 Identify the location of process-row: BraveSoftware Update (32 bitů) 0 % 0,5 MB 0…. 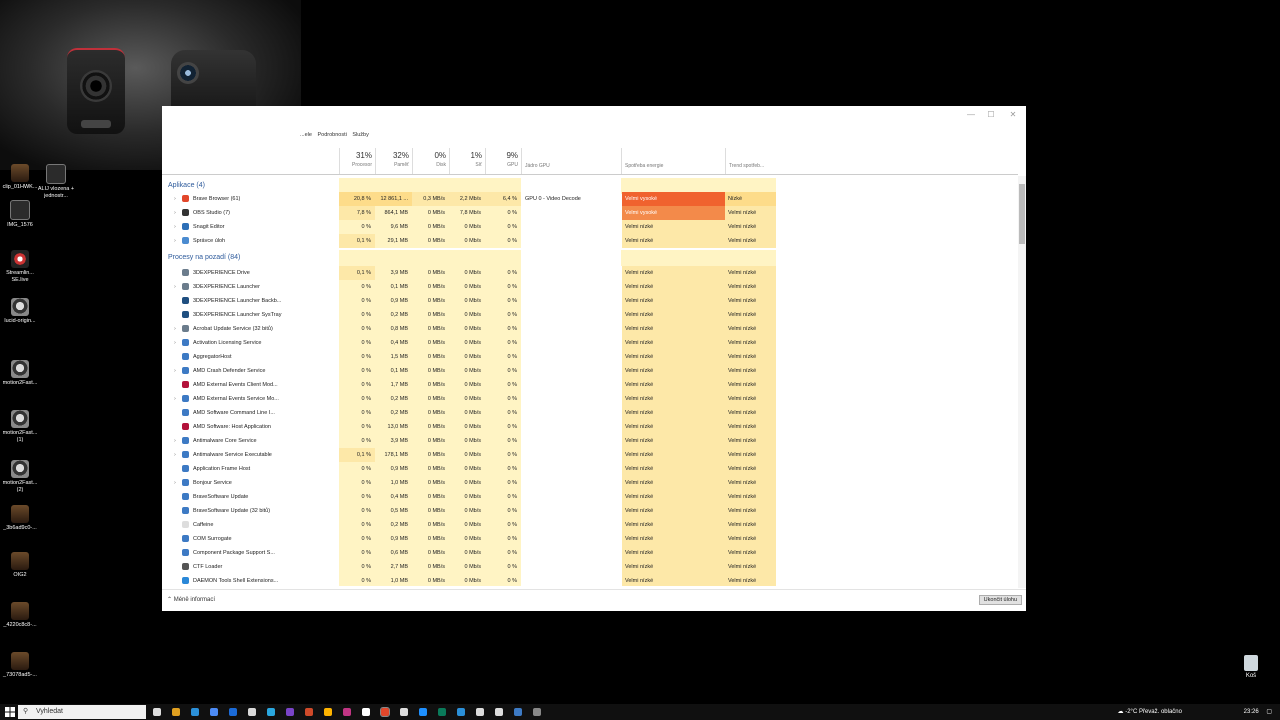
(590, 511).